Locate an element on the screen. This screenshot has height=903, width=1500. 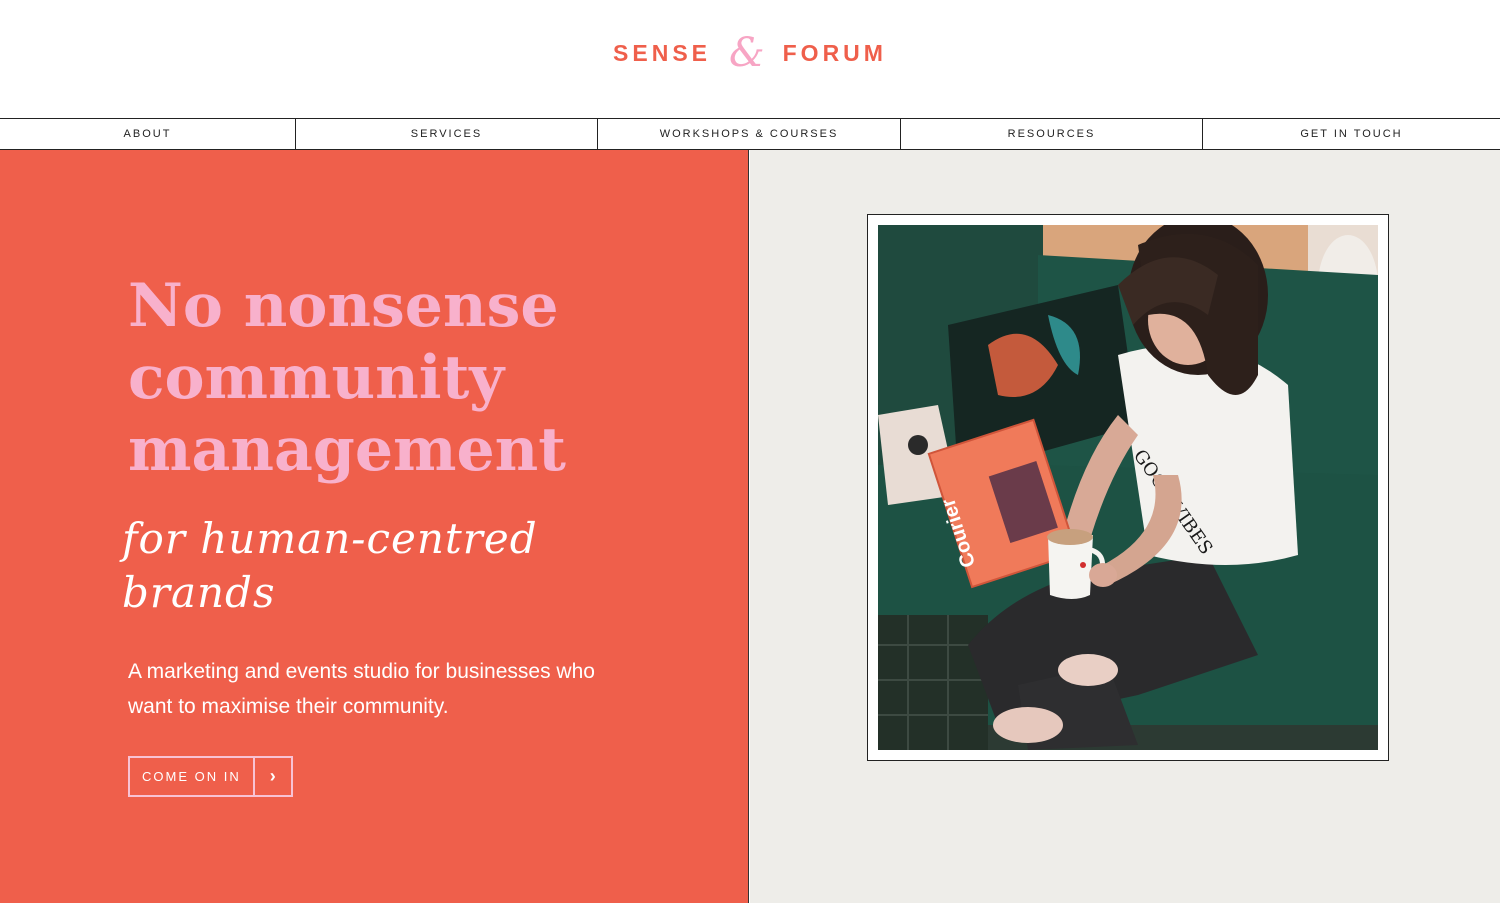
nav-item-workshops-courses: WORKSHOPS & COURSES is located at coordinates (749, 134).